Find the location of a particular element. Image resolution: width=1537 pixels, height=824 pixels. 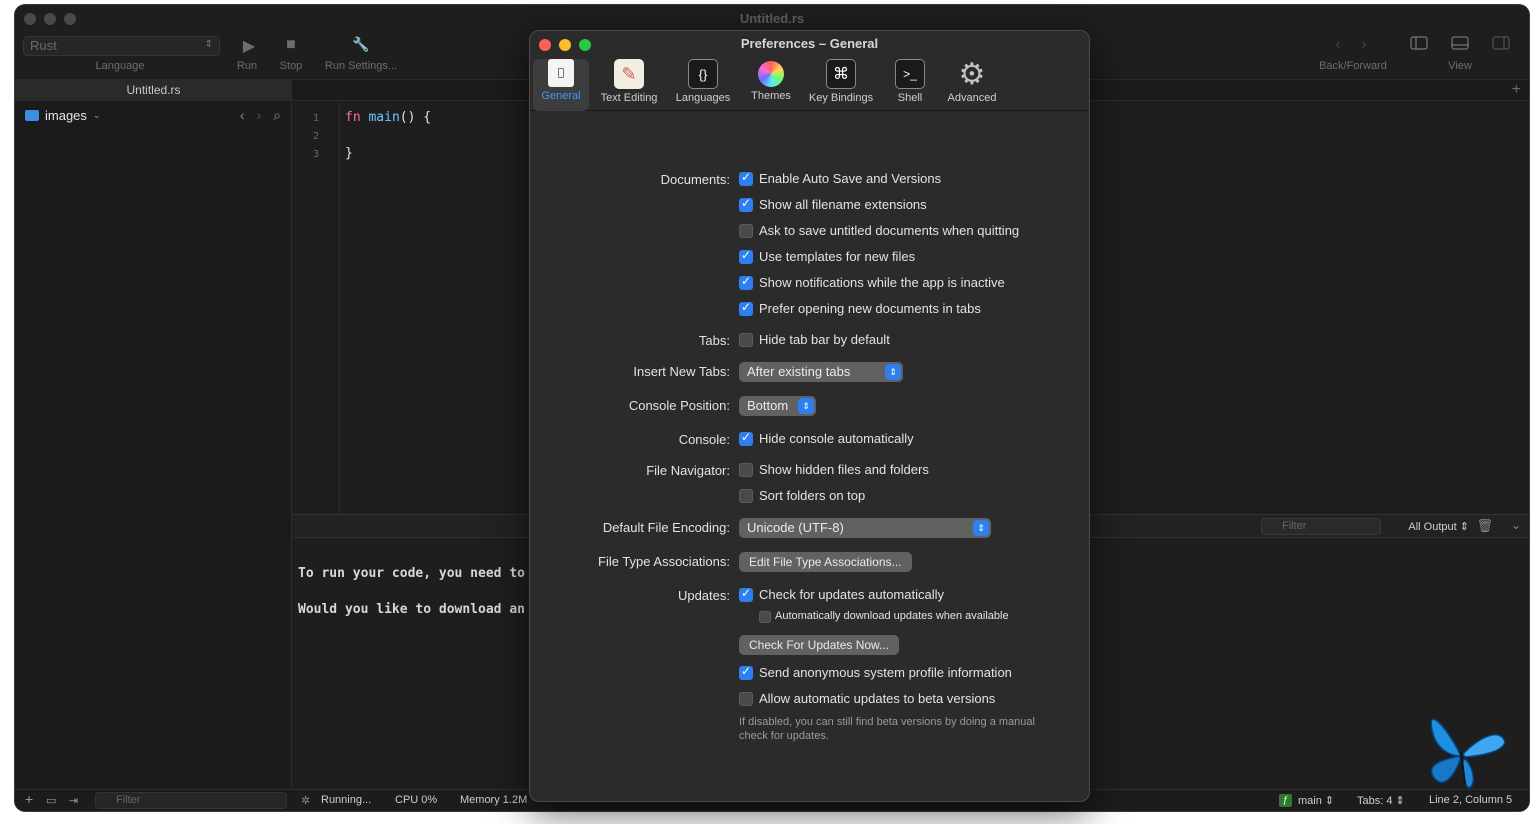

hide-console-checkbox is located at coordinates (746, 438).